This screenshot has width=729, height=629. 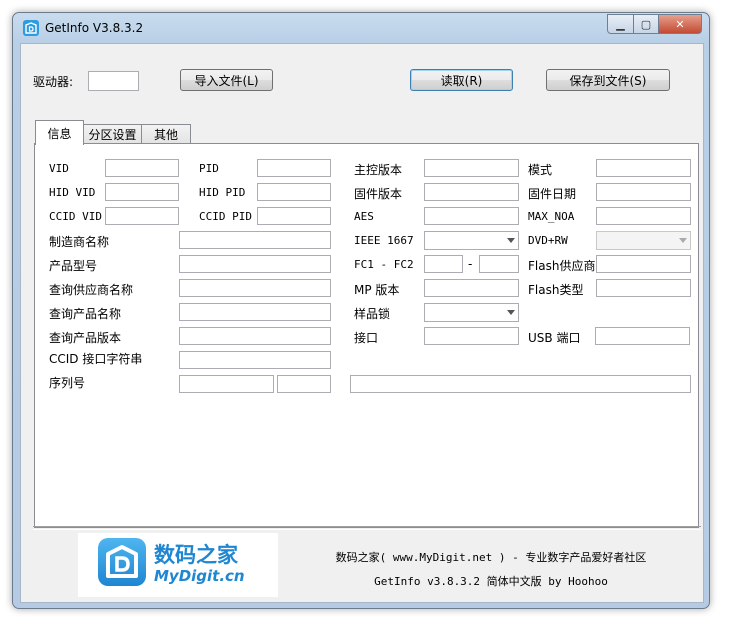 What do you see at coordinates (643, 264) in the screenshot?
I see `flash-vendor-field` at bounding box center [643, 264].